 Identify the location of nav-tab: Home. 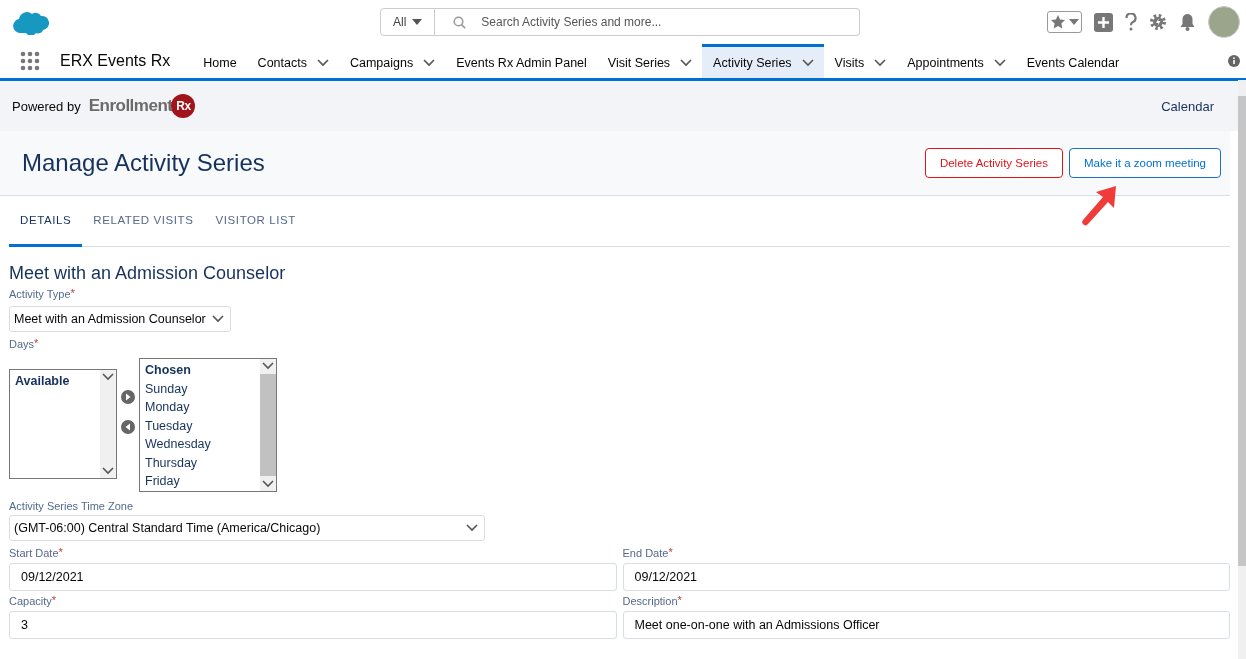
(219, 61).